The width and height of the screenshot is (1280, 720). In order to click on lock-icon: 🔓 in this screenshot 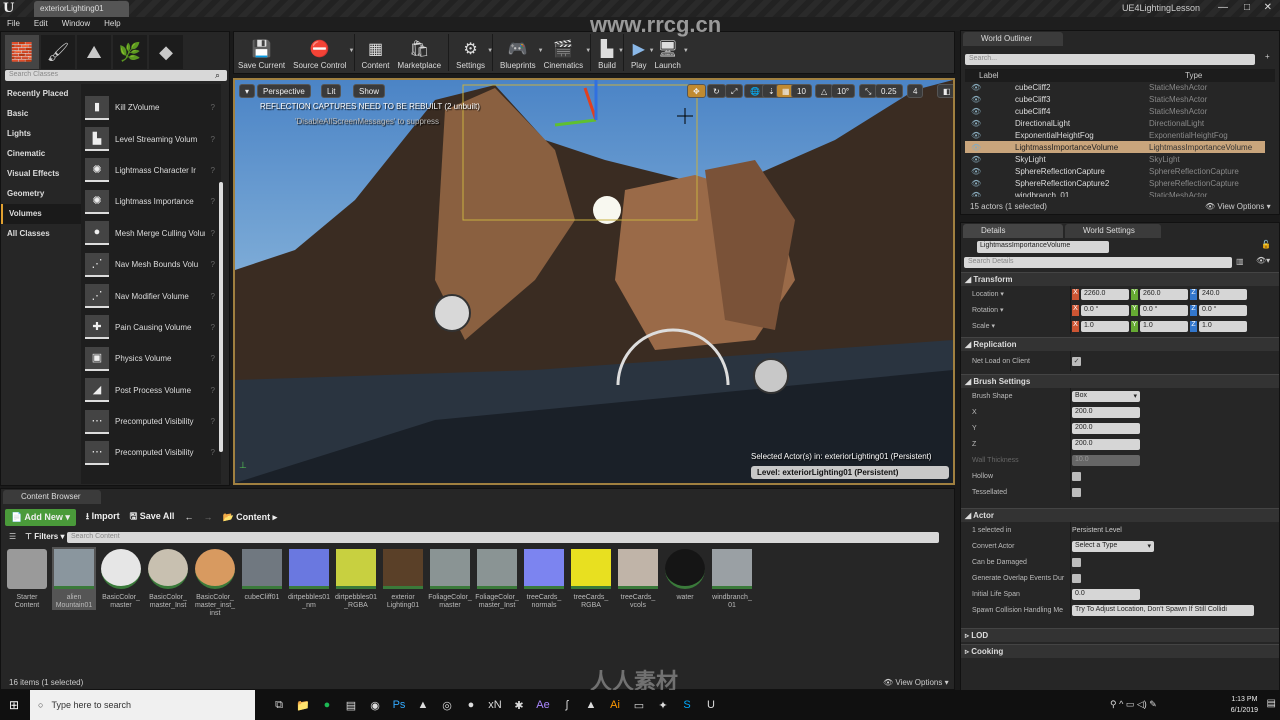, I will do `click(1266, 244)`.